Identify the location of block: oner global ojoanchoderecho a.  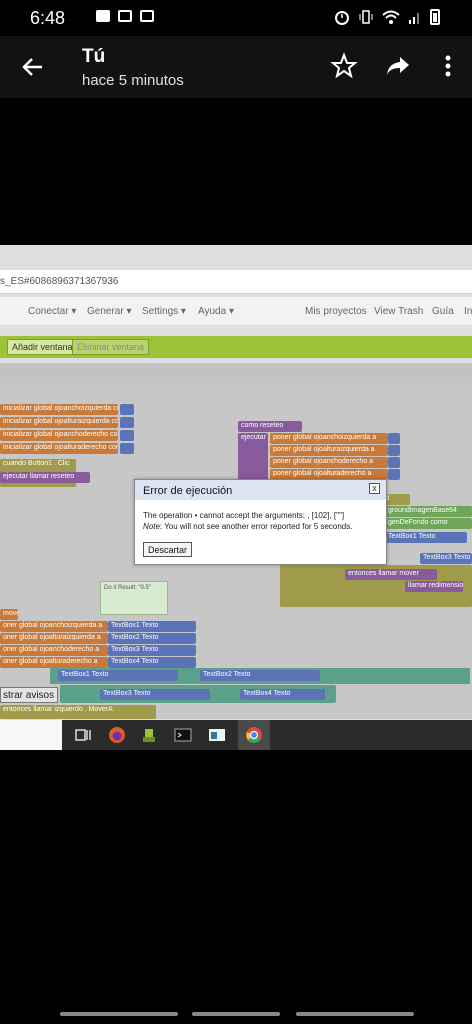
(54, 650).